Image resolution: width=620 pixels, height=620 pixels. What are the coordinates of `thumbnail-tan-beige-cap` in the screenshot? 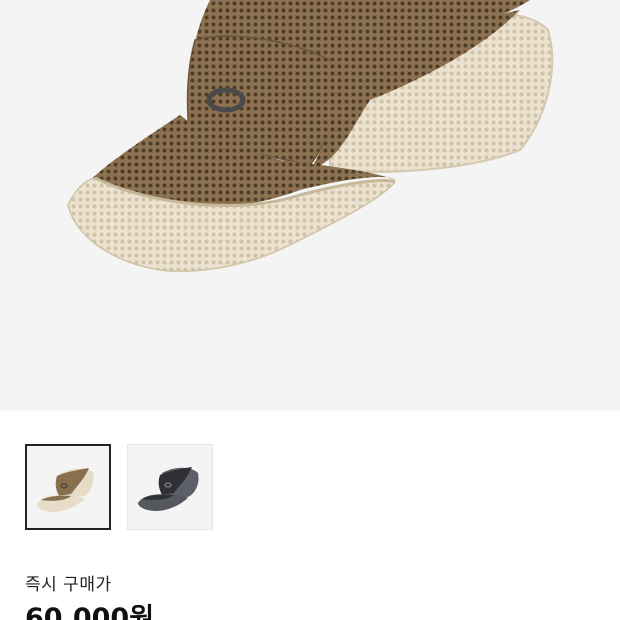 It's located at (68, 487).